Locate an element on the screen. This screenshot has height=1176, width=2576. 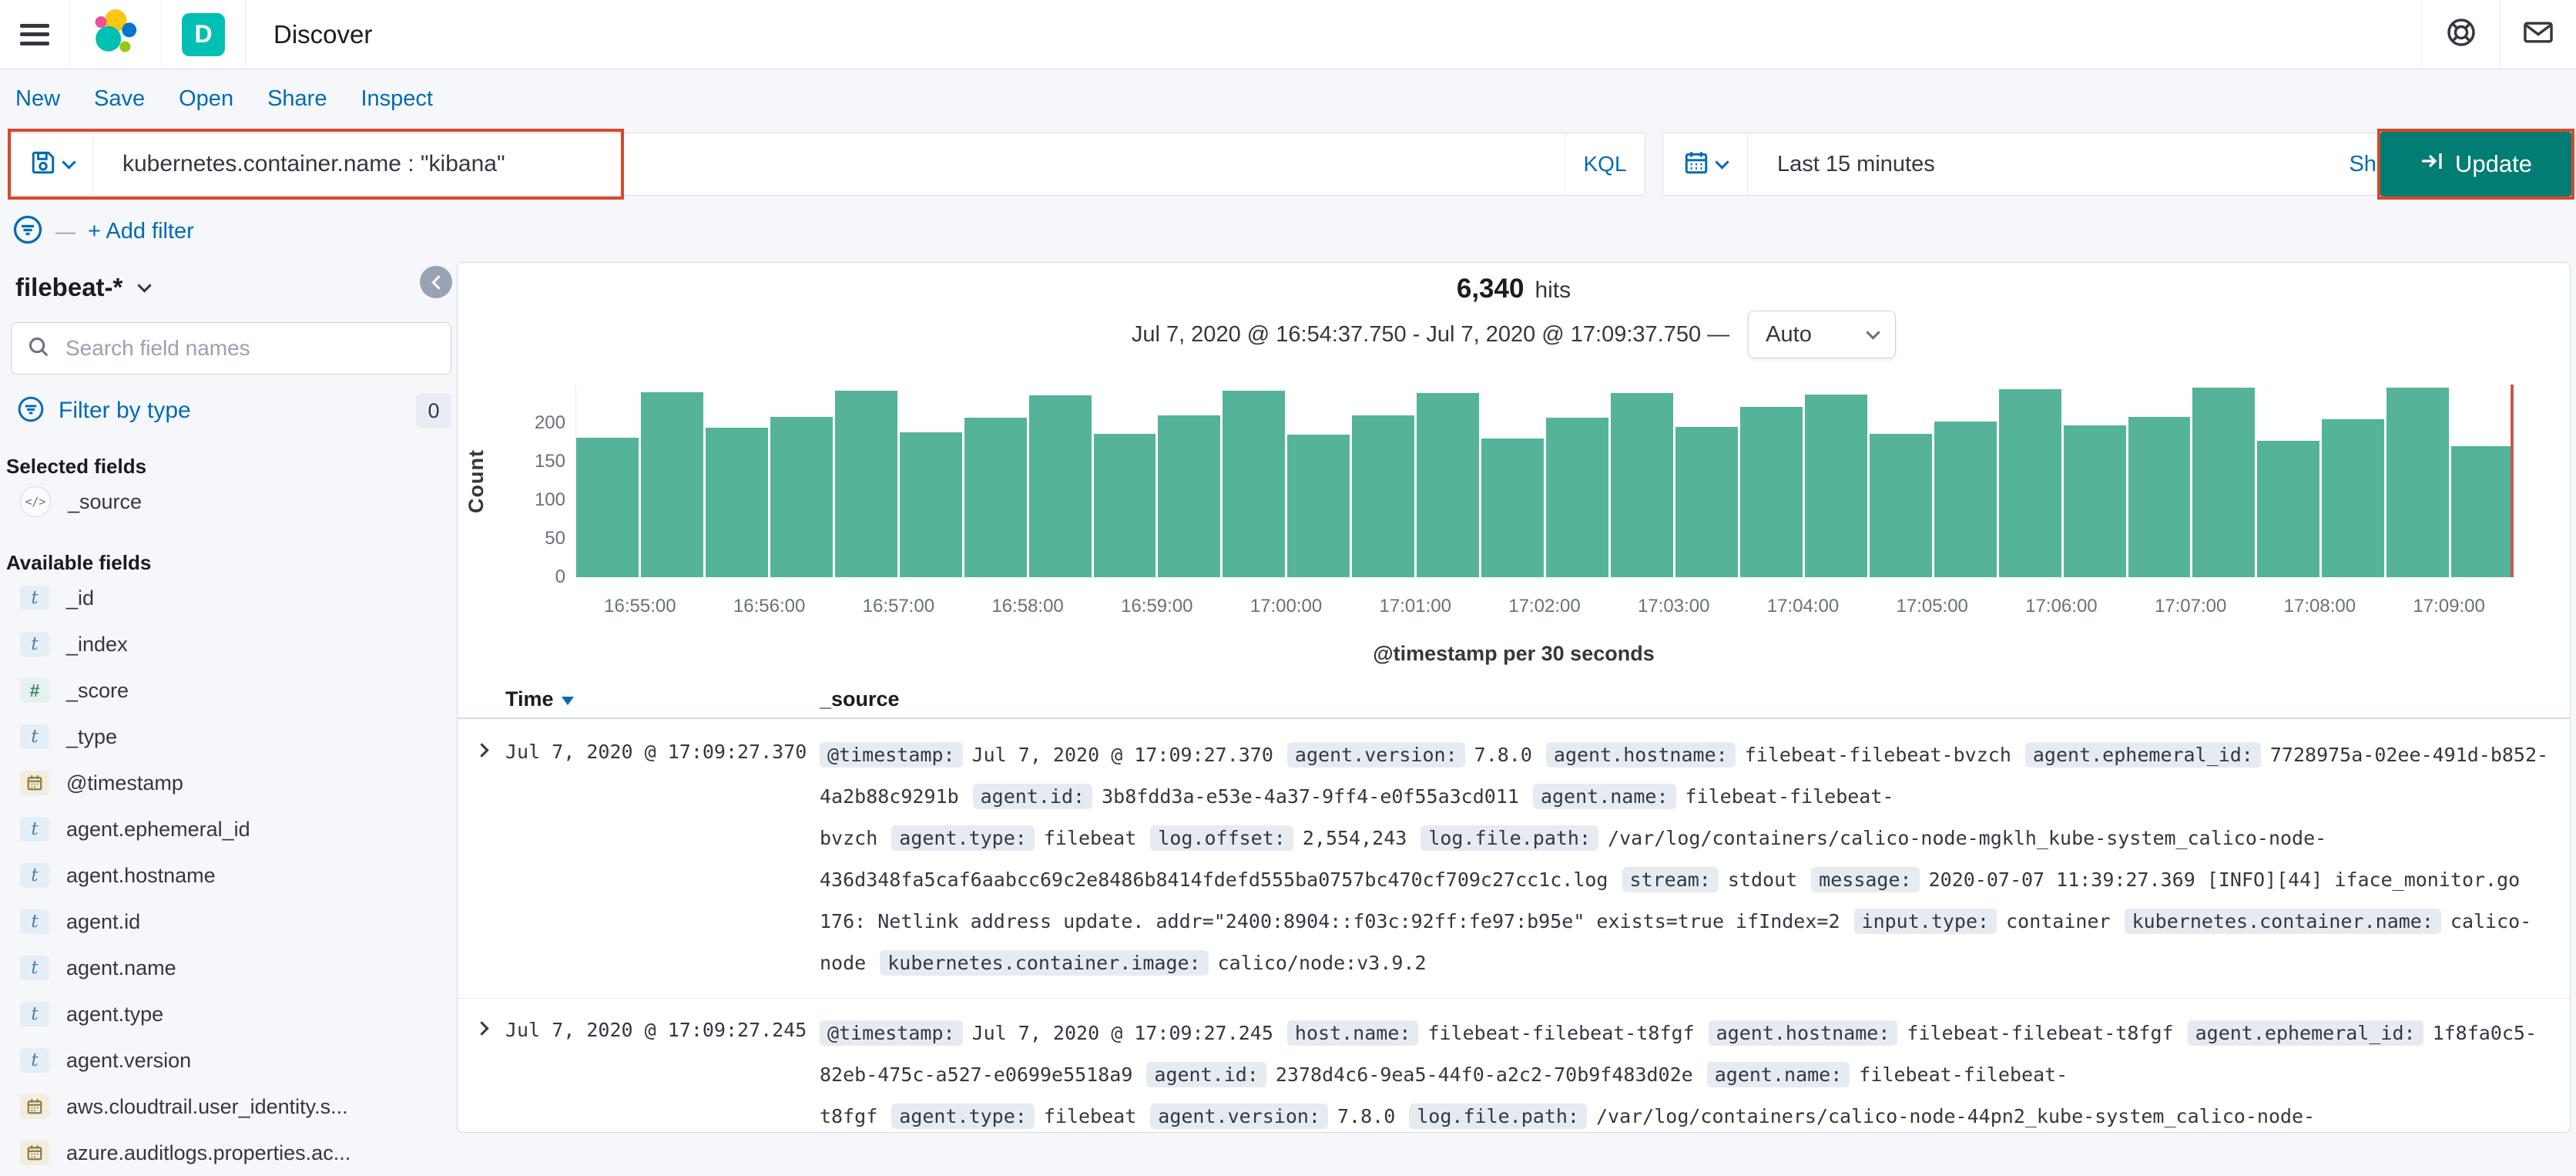
mail-icon is located at coordinates (2538, 34).